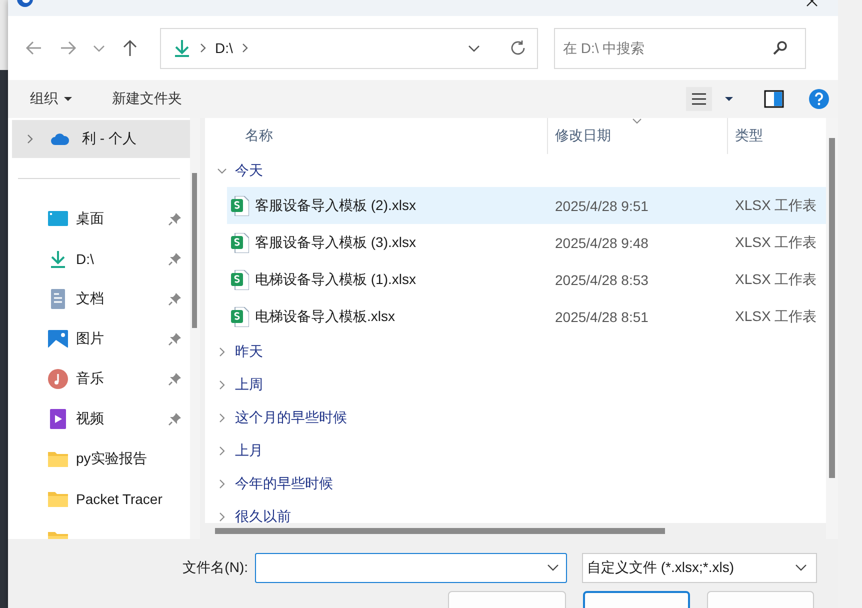 This screenshot has height=608, width=862. I want to click on search-icon, so click(780, 48).